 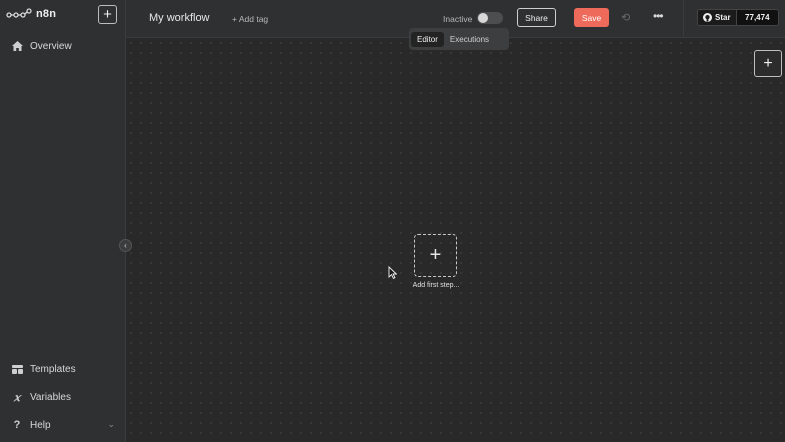 I want to click on workflow-name: My workflow, so click(x=179, y=18).